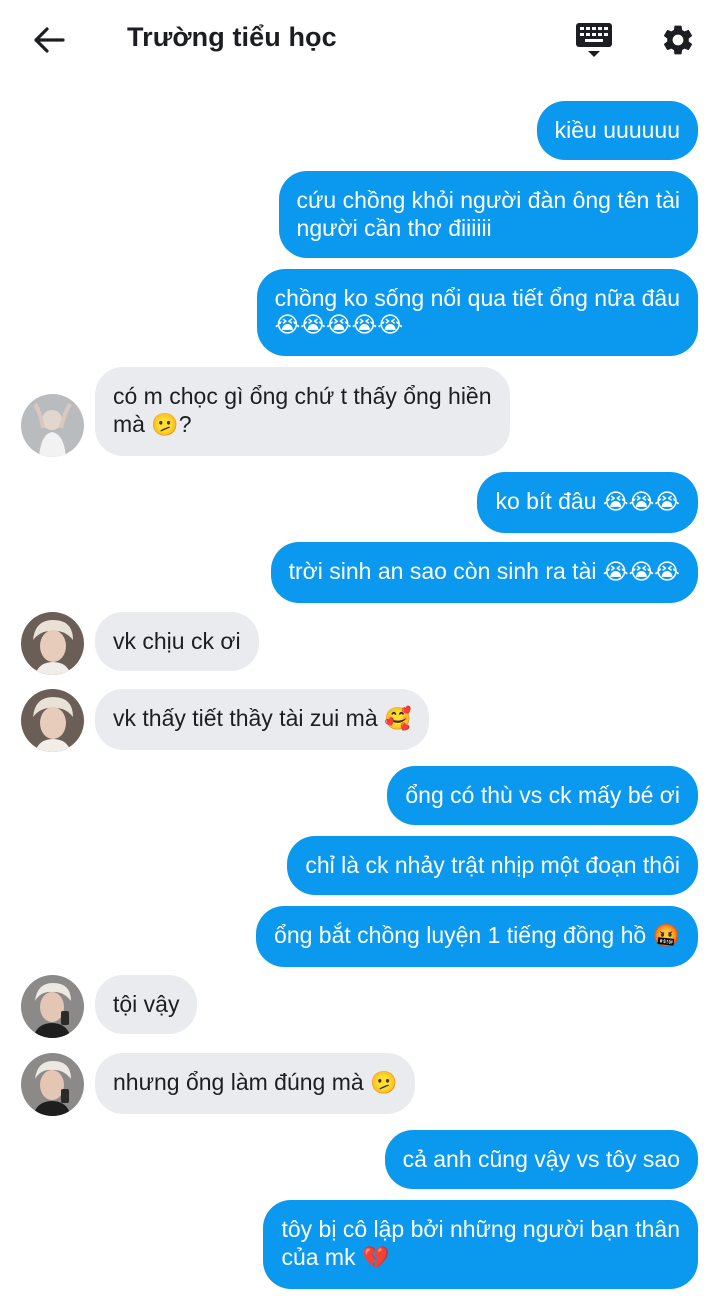 The width and height of the screenshot is (720, 1296). I want to click on keyboard-icon, so click(594, 40).